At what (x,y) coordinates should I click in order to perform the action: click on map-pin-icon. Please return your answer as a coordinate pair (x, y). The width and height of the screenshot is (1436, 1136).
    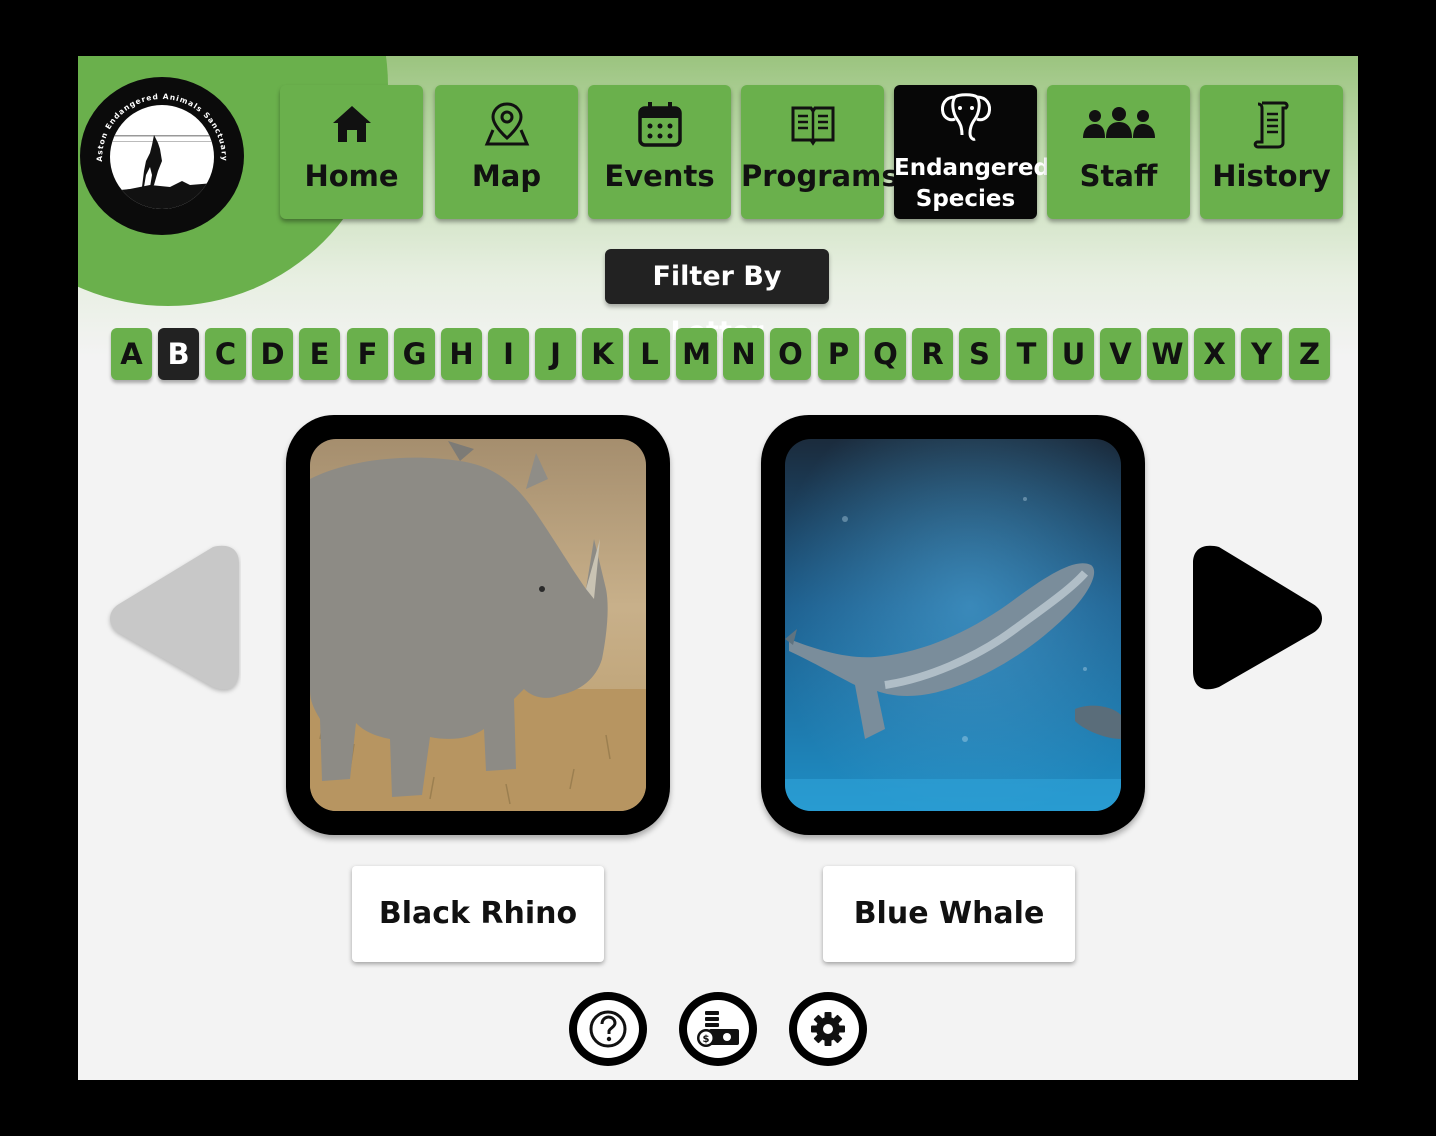
    Looking at the image, I should click on (506, 124).